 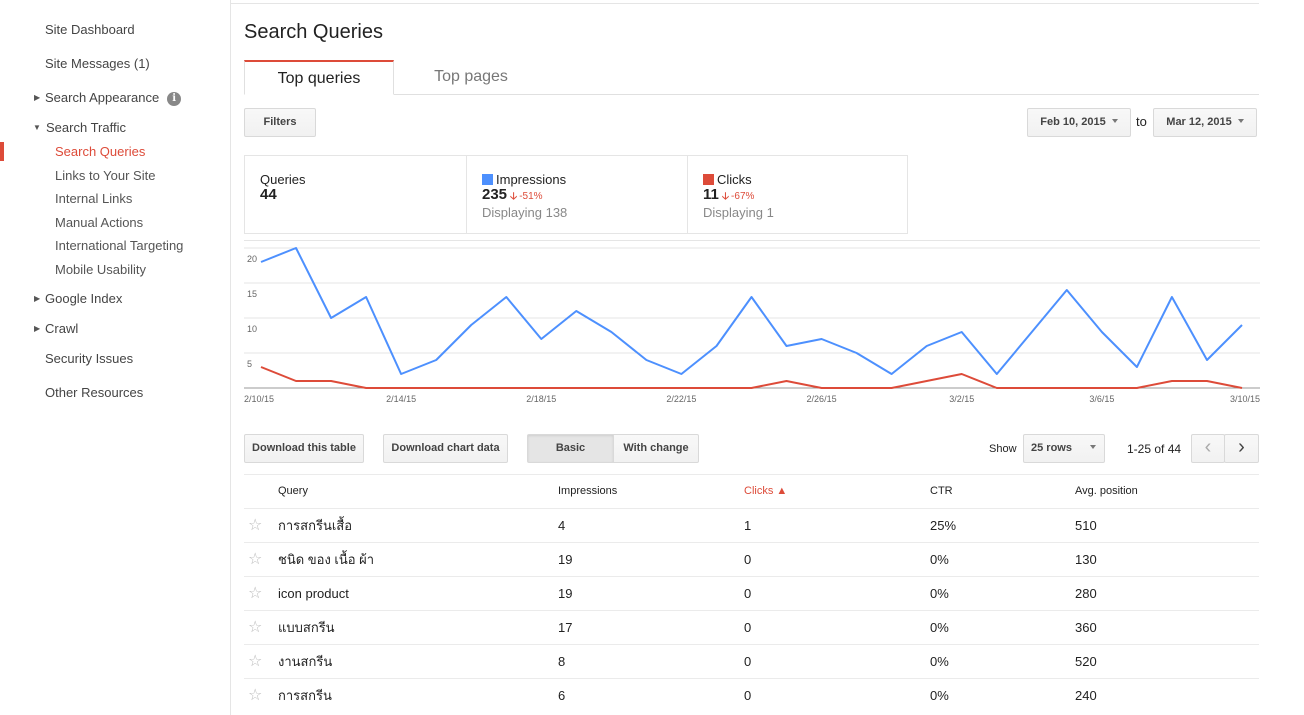 What do you see at coordinates (99, 222) in the screenshot?
I see `nav-manual-actions: Manual Actions` at bounding box center [99, 222].